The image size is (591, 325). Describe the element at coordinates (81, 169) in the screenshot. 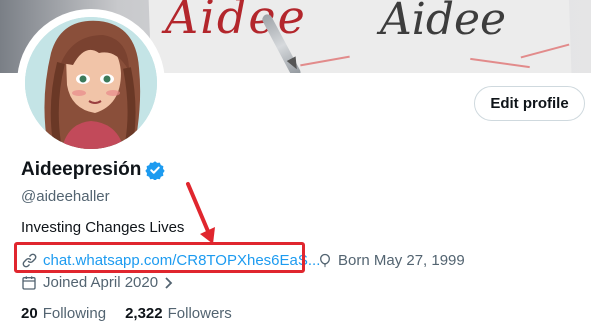

I see `display-name: Aideepresión` at that location.